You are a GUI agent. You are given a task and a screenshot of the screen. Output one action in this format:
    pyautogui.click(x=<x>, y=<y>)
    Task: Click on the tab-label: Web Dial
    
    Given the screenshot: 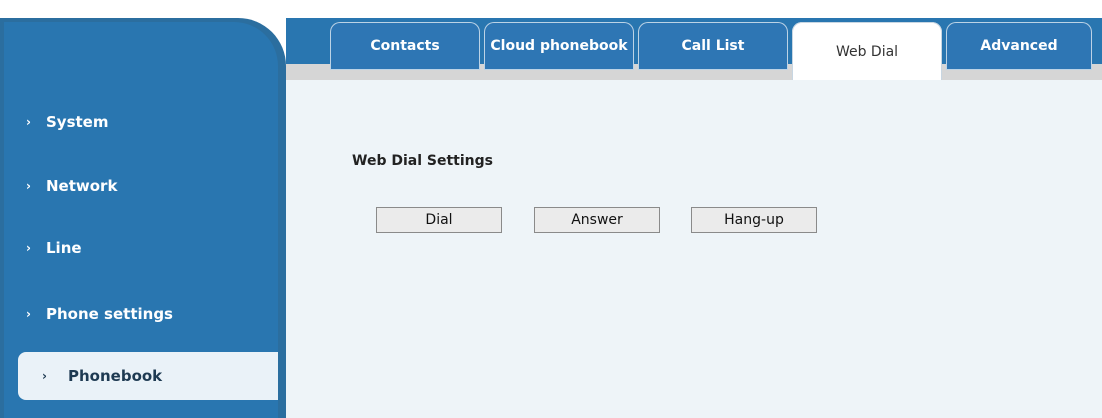 What is the action you would take?
    pyautogui.click(x=867, y=52)
    